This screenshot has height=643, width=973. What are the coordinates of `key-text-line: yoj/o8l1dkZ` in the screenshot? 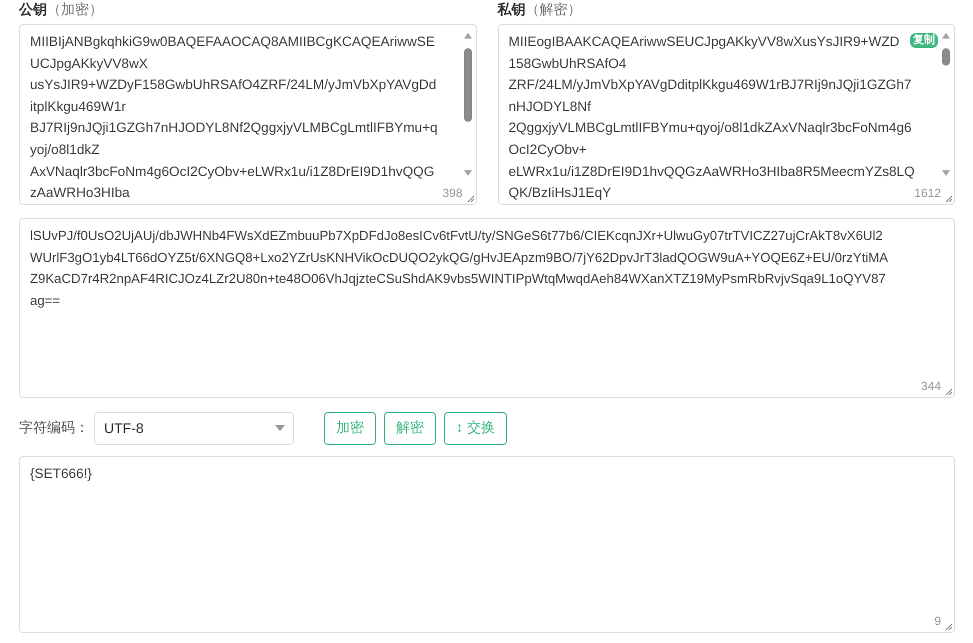 It's located at (65, 149).